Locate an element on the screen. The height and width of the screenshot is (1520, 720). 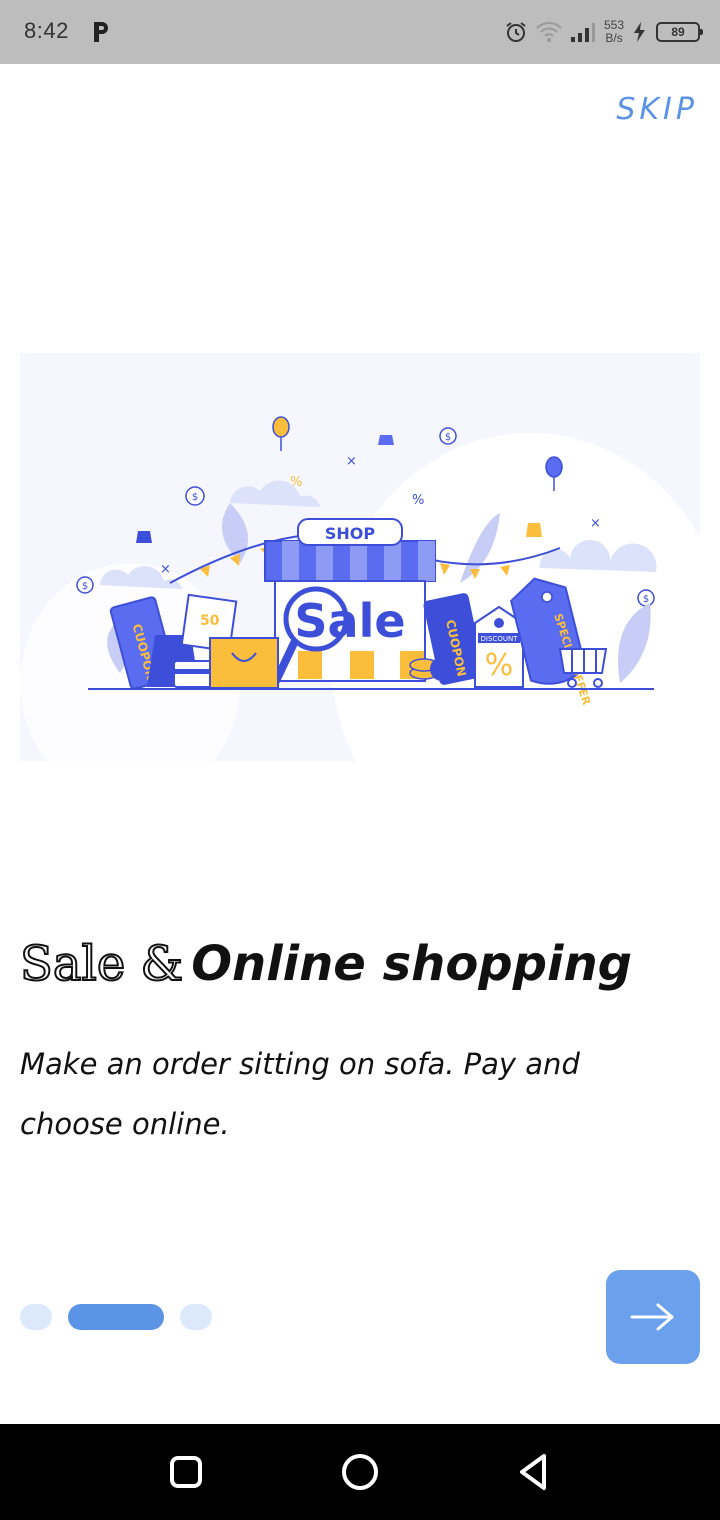
svg-text: DISCOUNT is located at coordinates (500, 639).